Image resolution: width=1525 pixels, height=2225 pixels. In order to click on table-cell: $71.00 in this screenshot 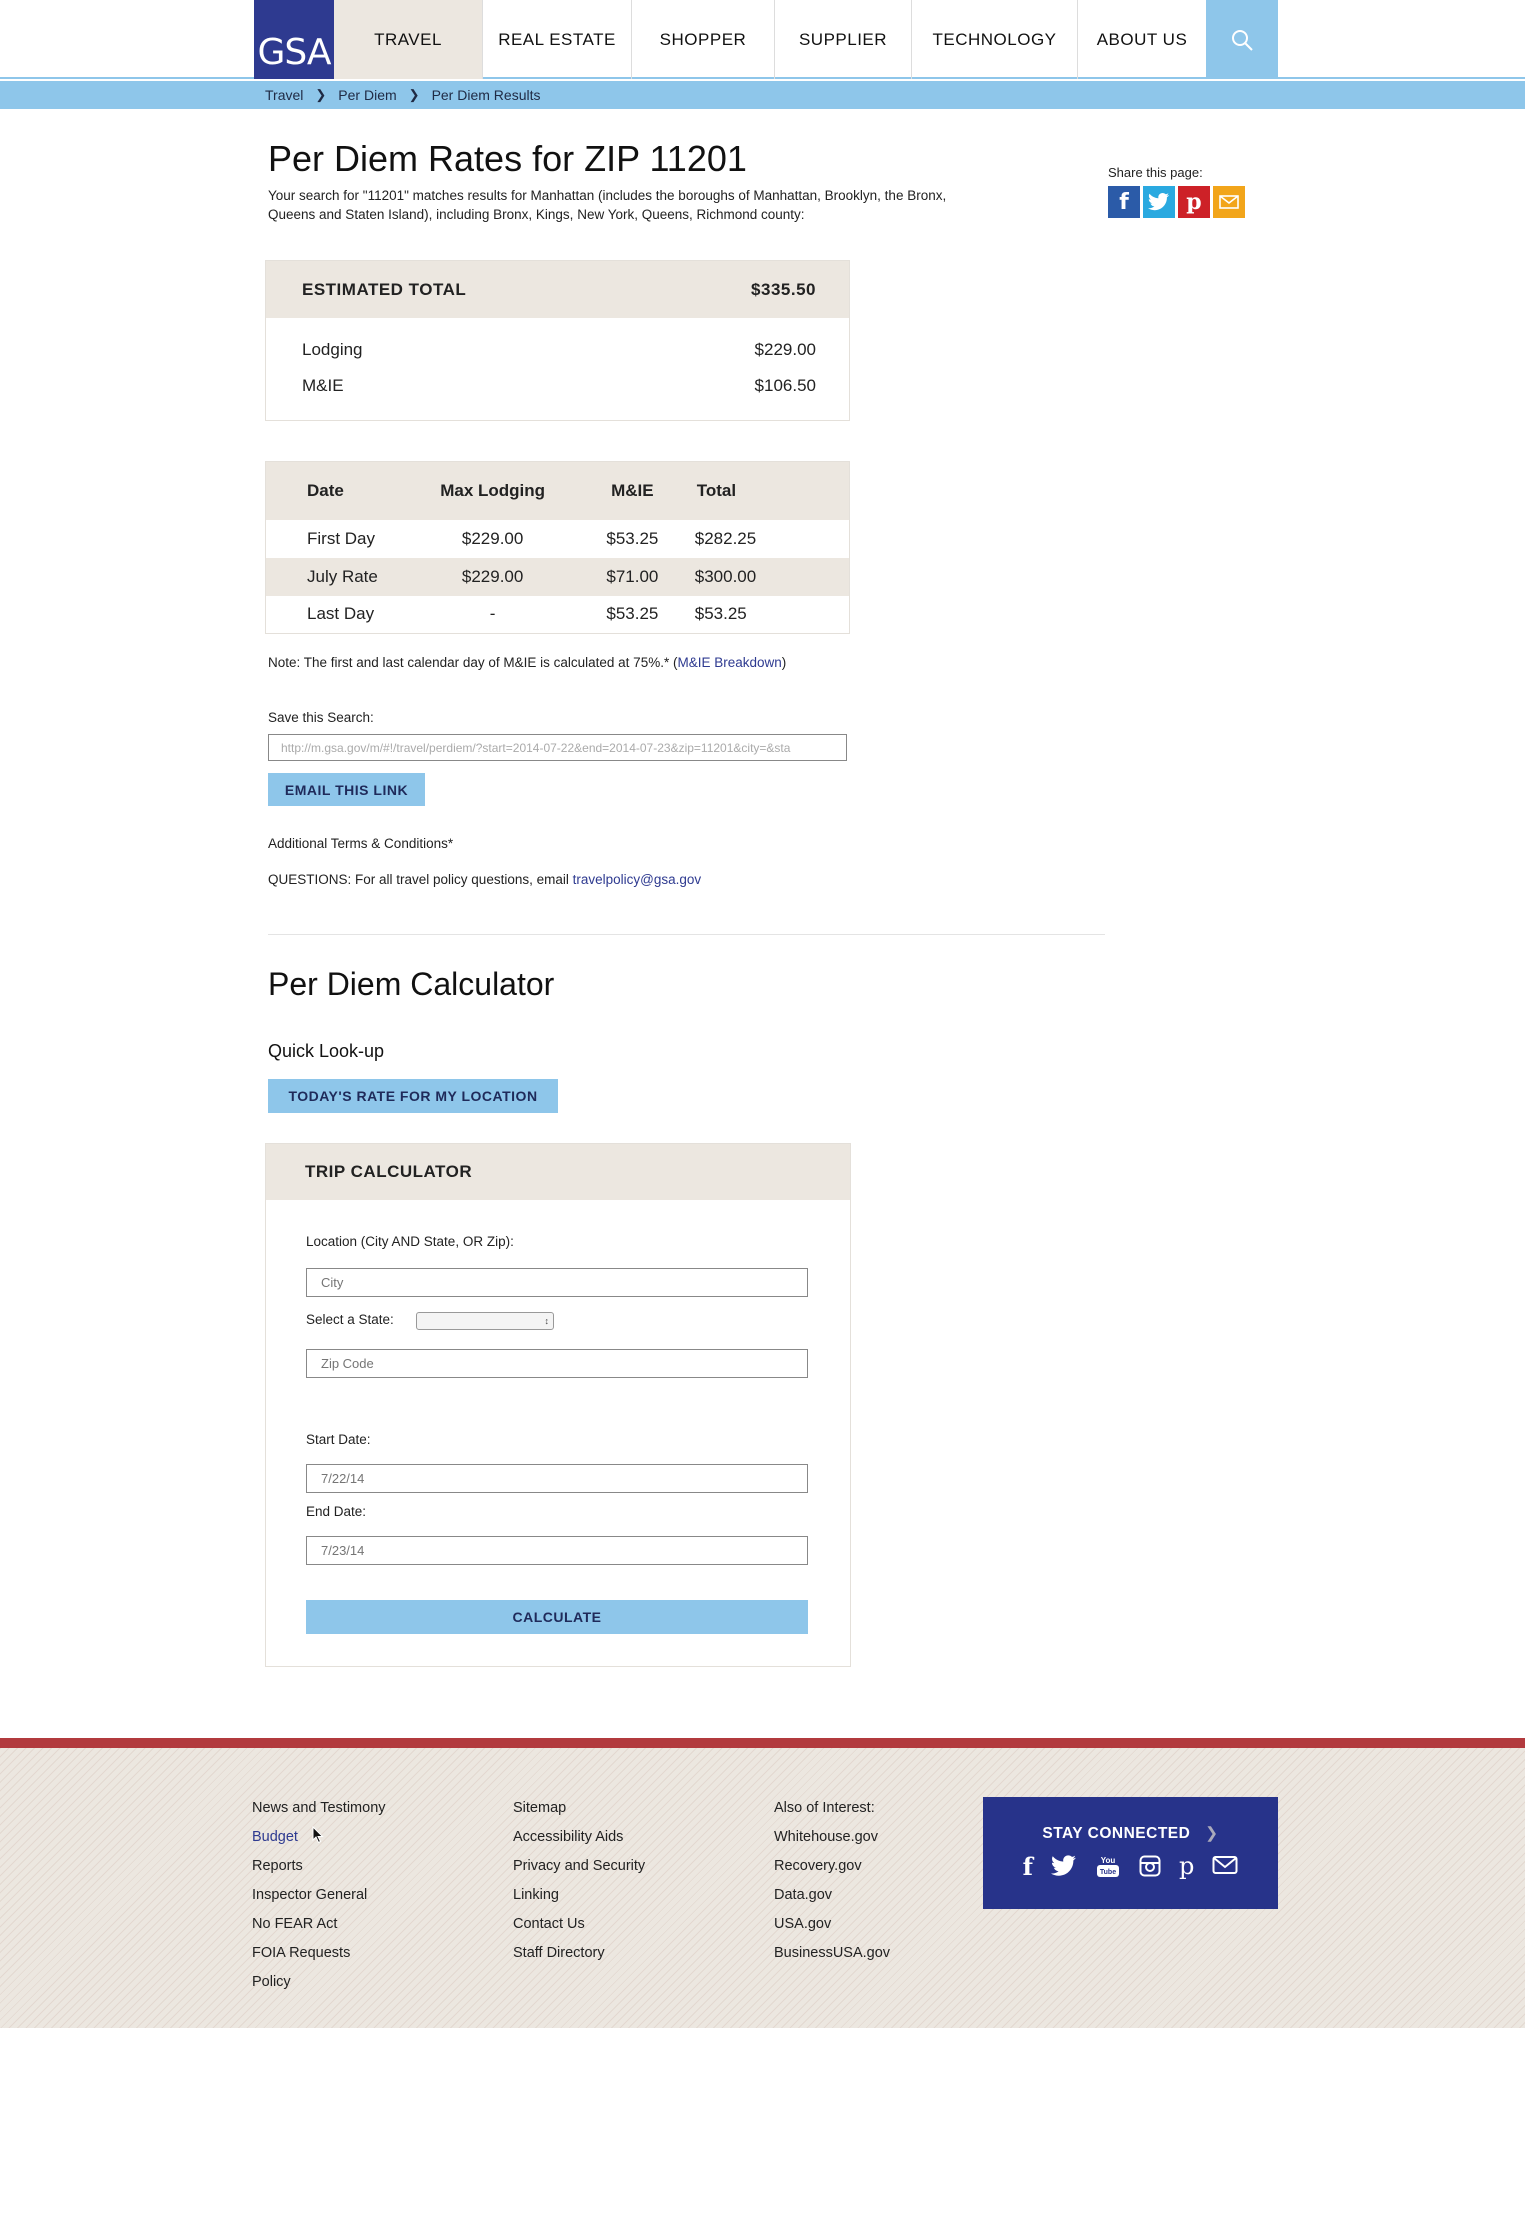, I will do `click(632, 576)`.